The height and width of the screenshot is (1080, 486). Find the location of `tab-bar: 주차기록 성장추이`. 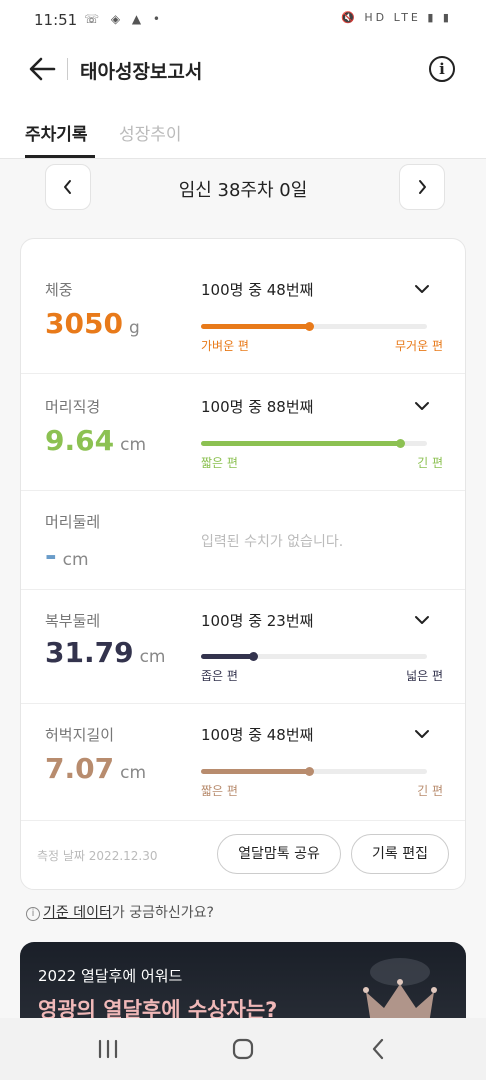

tab-bar: 주차기록 성장추이 is located at coordinates (243, 129).